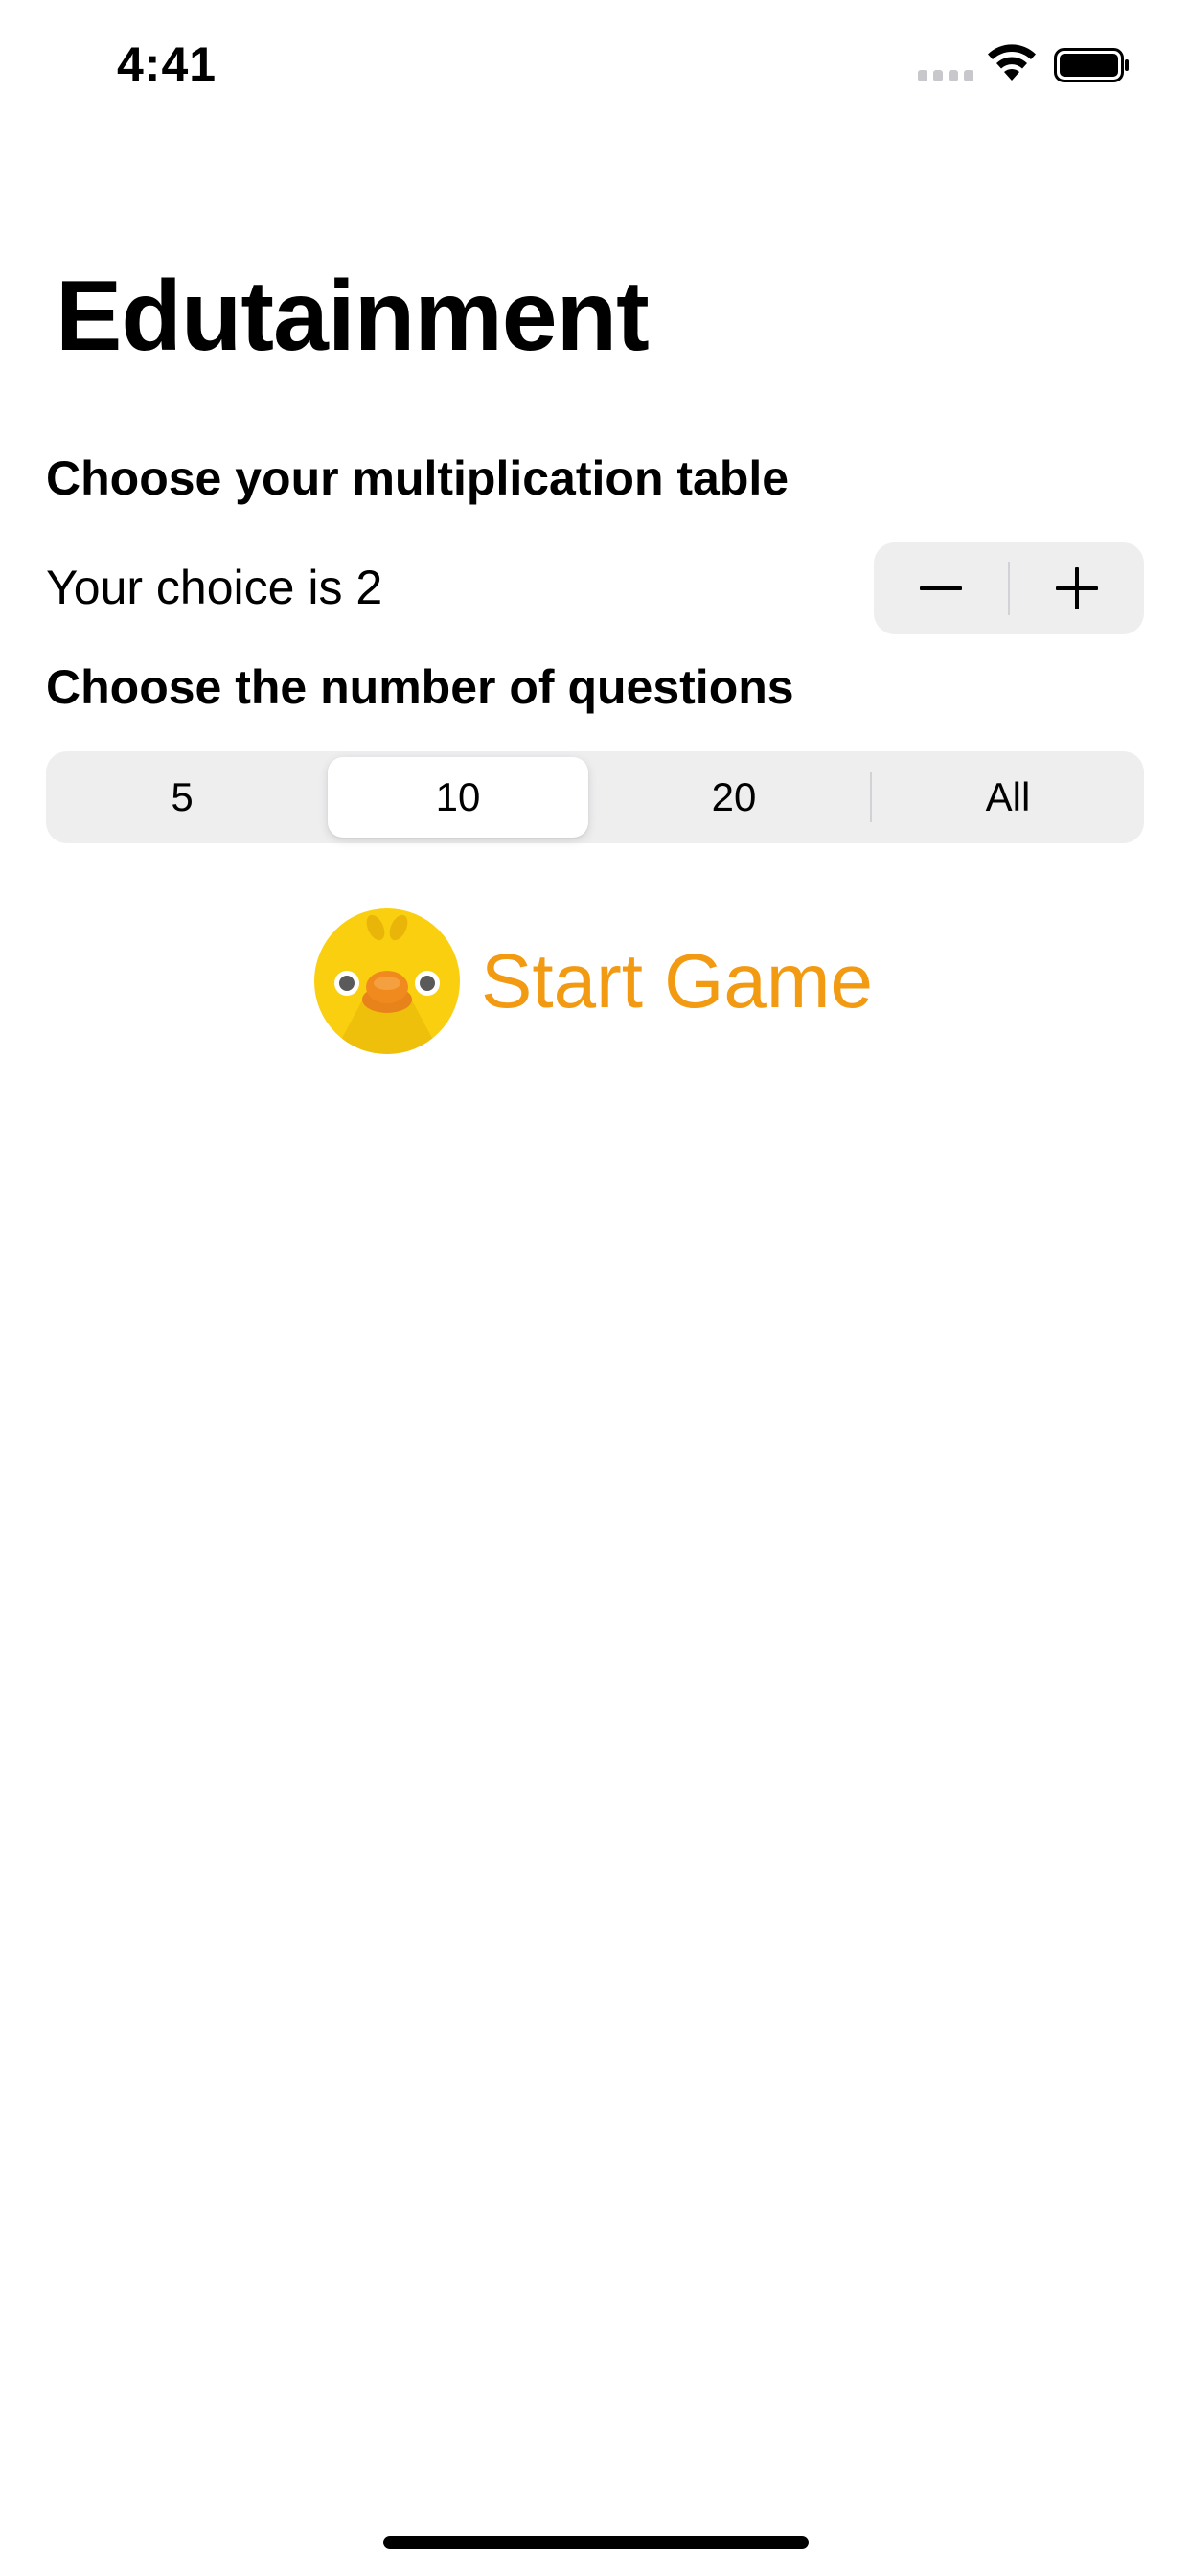 This screenshot has height=2576, width=1190. I want to click on cellular-signal-icon, so click(946, 75).